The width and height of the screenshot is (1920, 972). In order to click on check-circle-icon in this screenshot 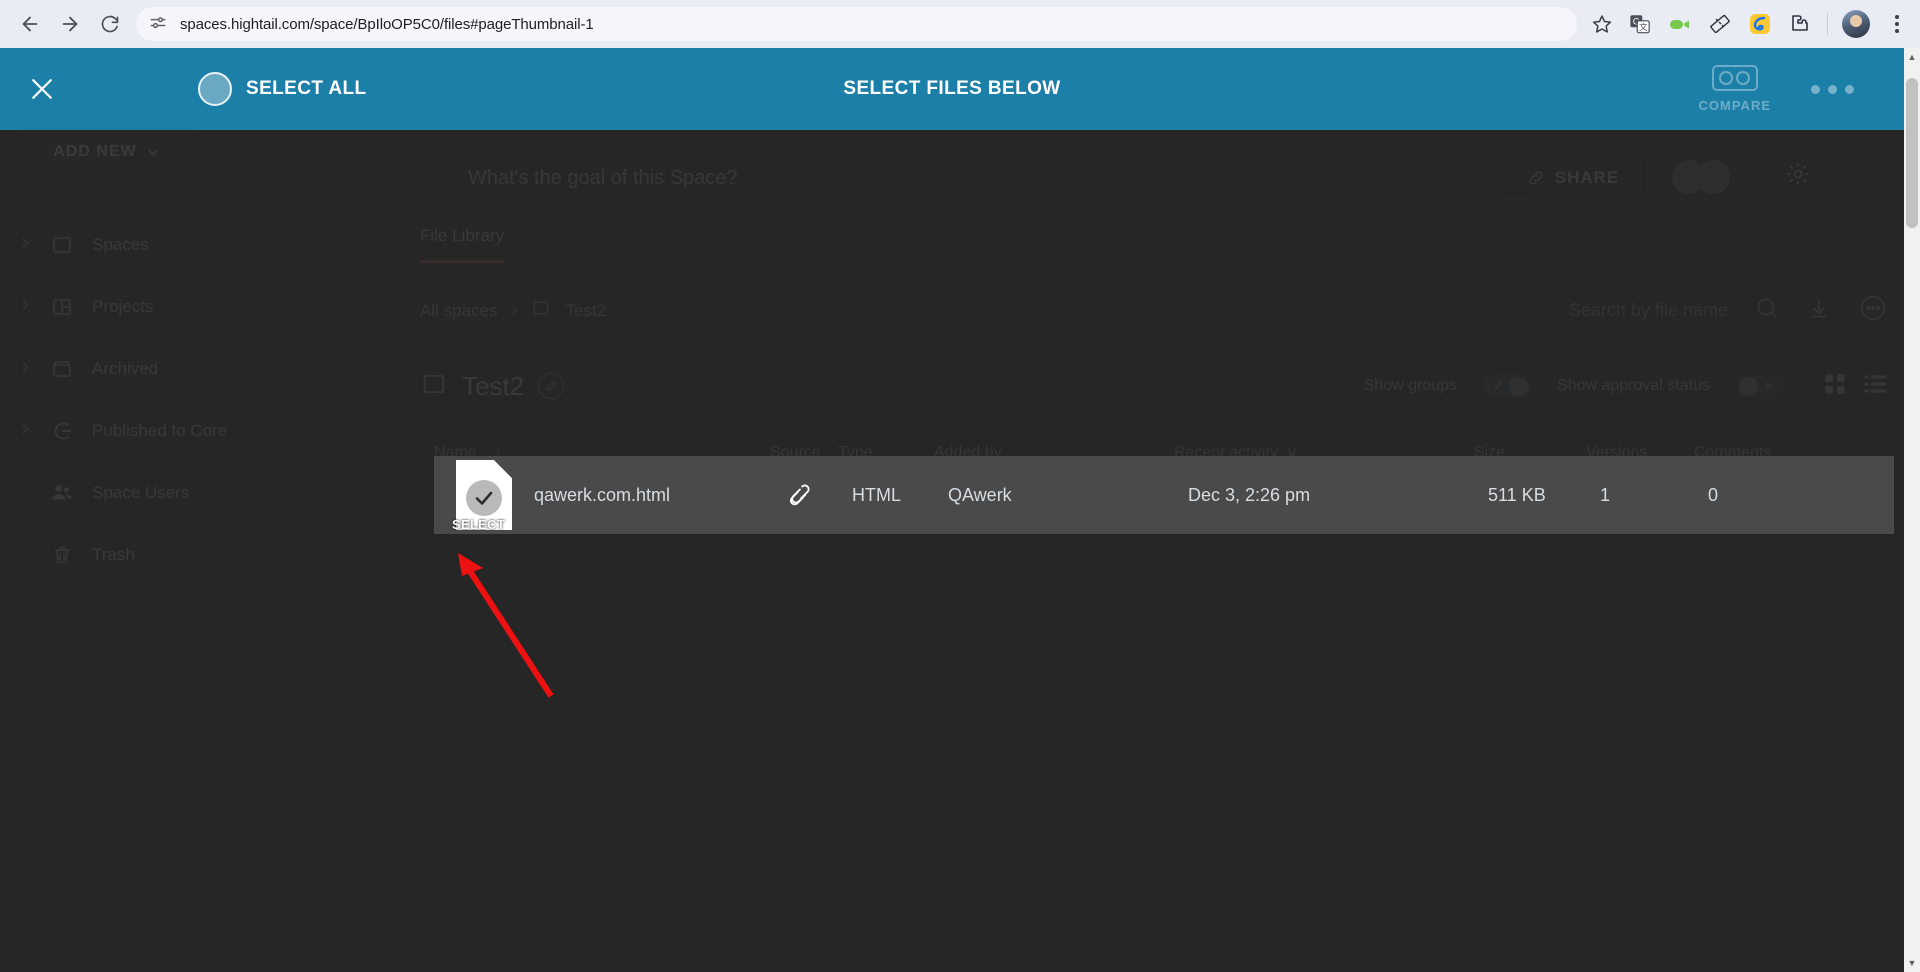, I will do `click(484, 498)`.